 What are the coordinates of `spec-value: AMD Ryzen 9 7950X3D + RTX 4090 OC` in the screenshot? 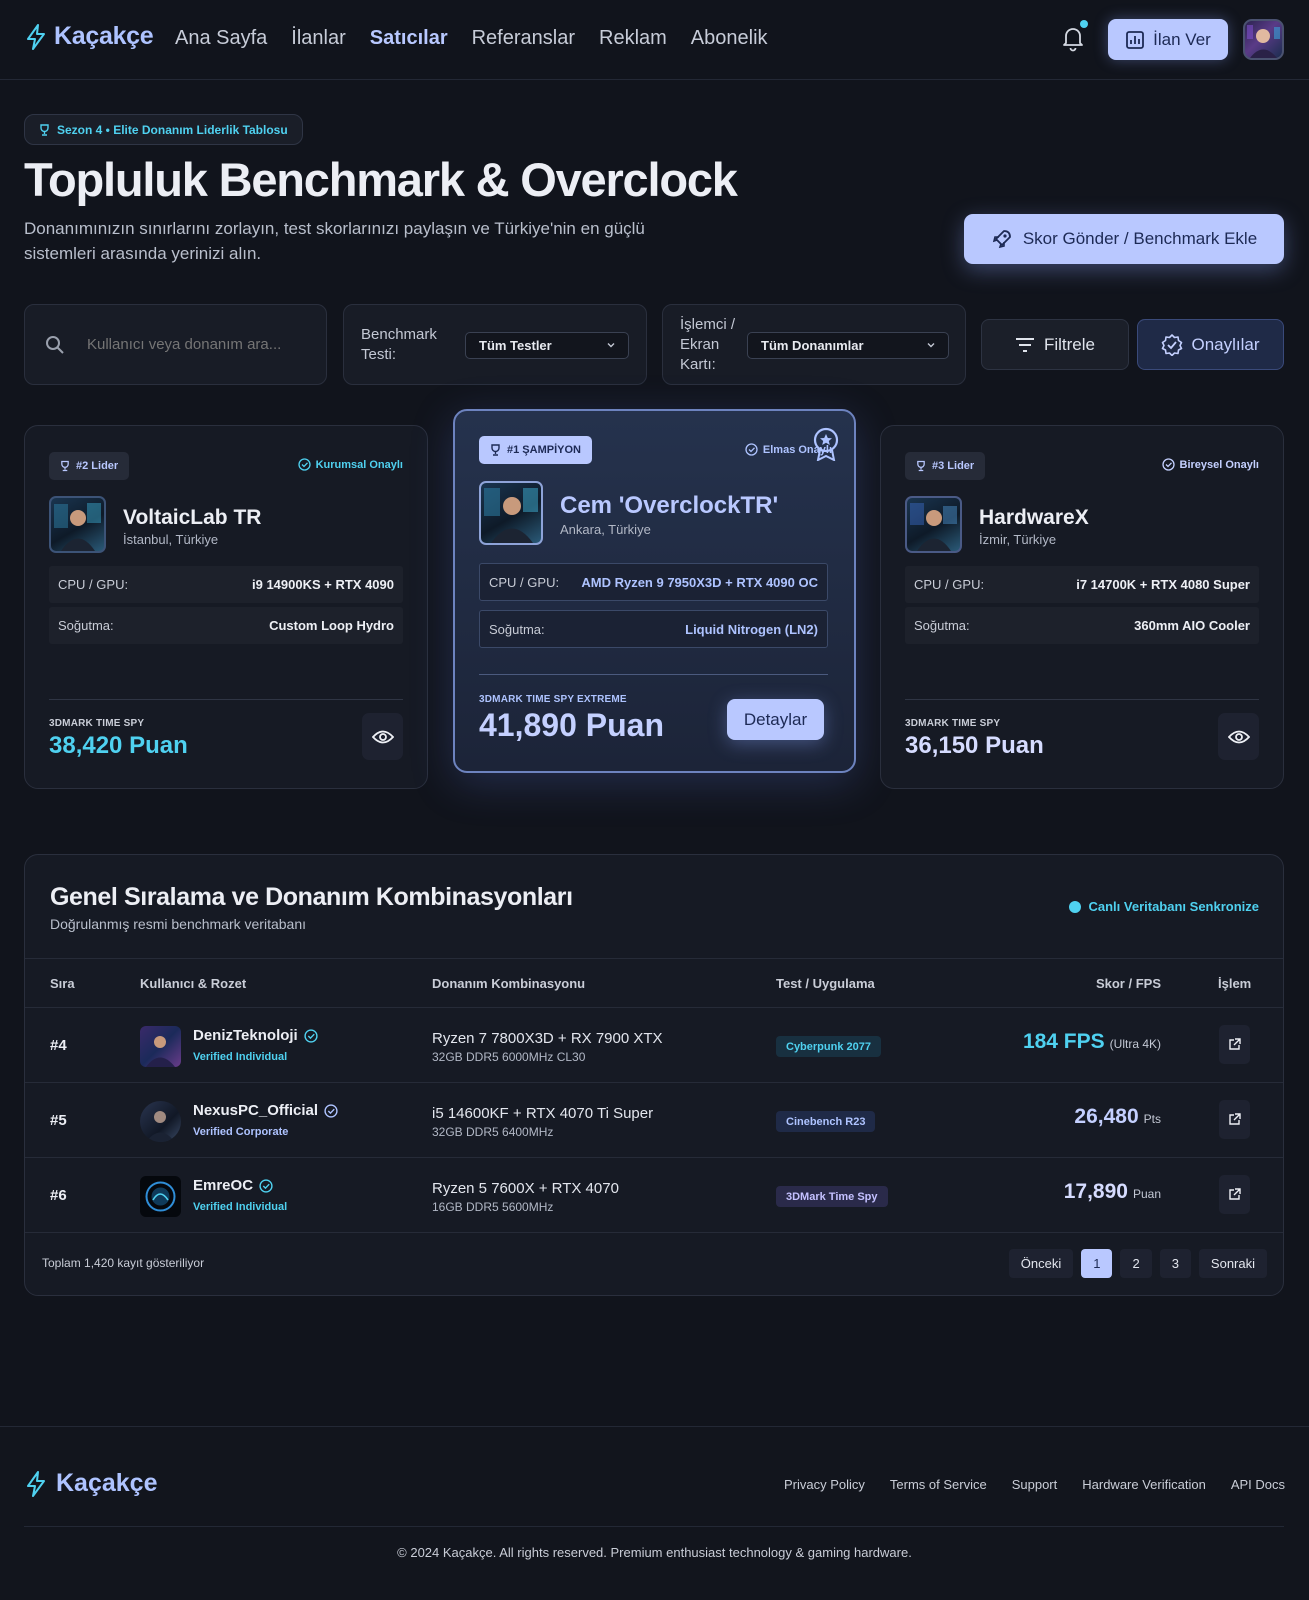 It's located at (699, 582).